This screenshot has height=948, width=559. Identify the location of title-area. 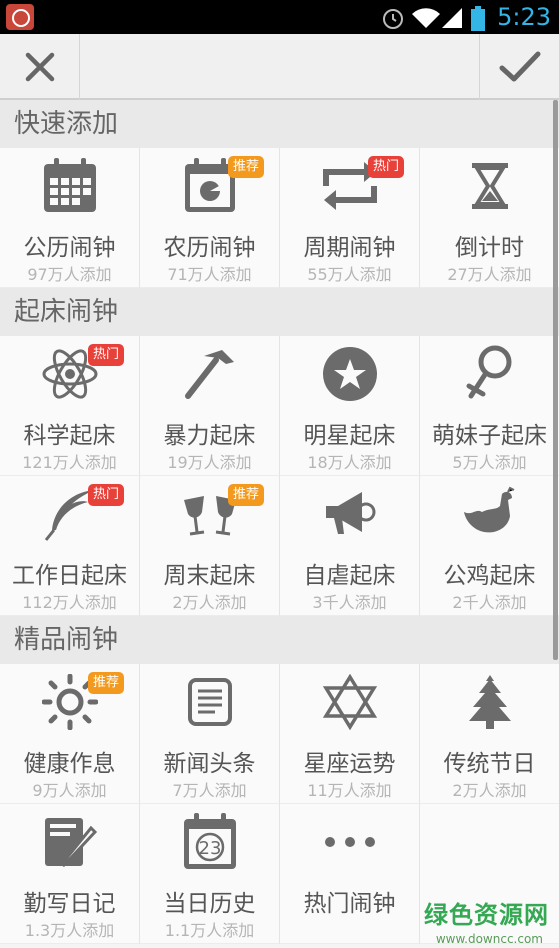
(279, 67).